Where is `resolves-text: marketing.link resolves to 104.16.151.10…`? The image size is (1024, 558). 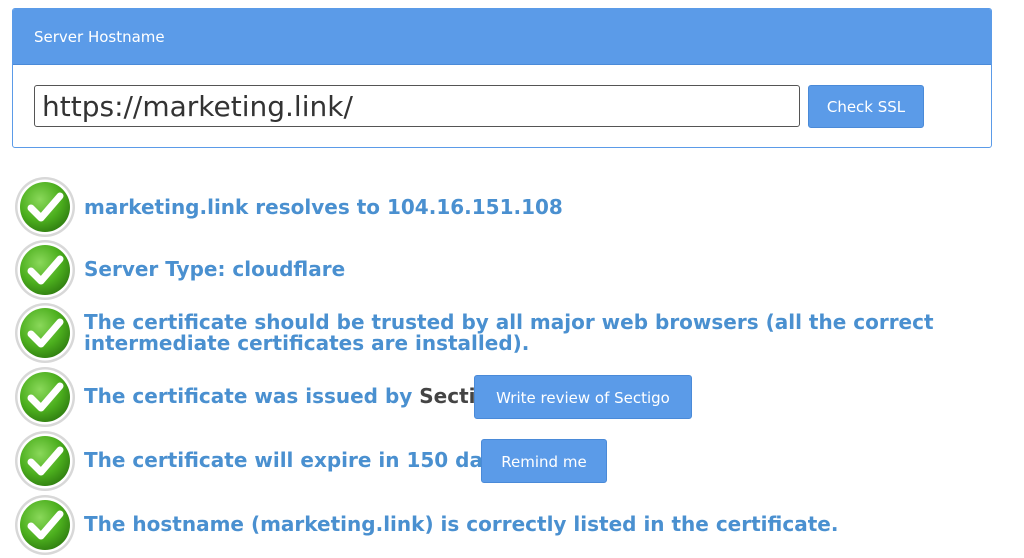 resolves-text: marketing.link resolves to 104.16.151.10… is located at coordinates (323, 207).